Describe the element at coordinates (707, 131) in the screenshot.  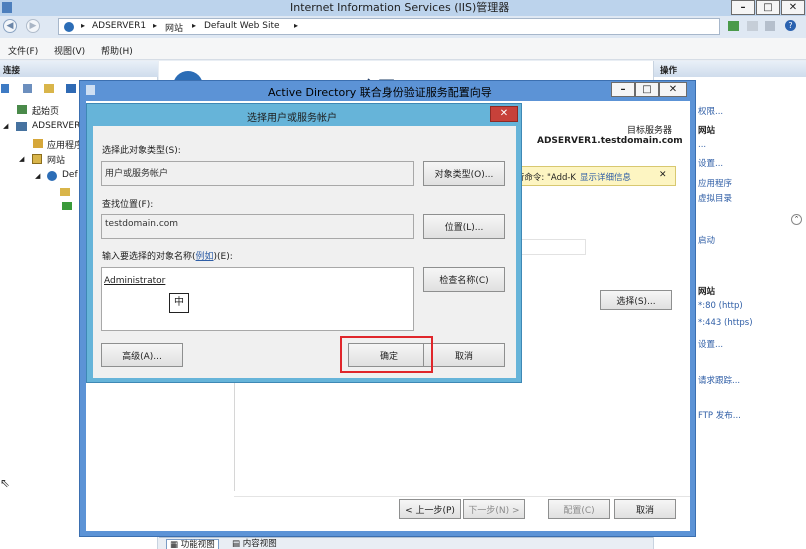
I see `actions-section-site: 网站` at that location.